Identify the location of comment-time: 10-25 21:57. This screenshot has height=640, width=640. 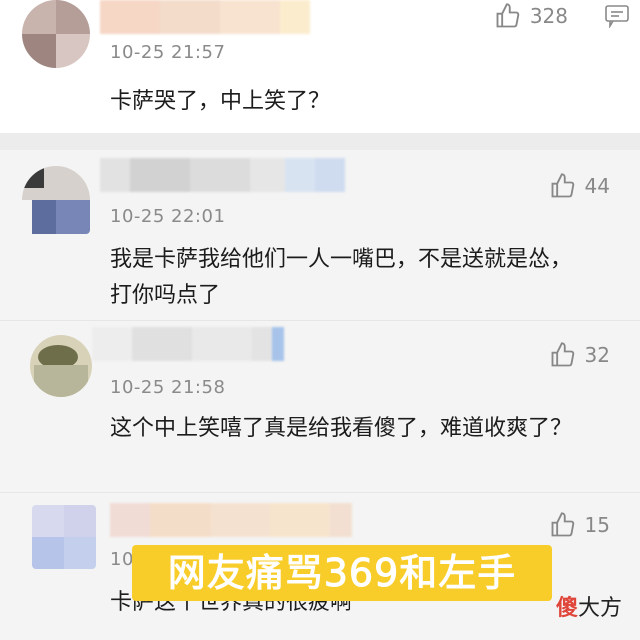
(168, 52).